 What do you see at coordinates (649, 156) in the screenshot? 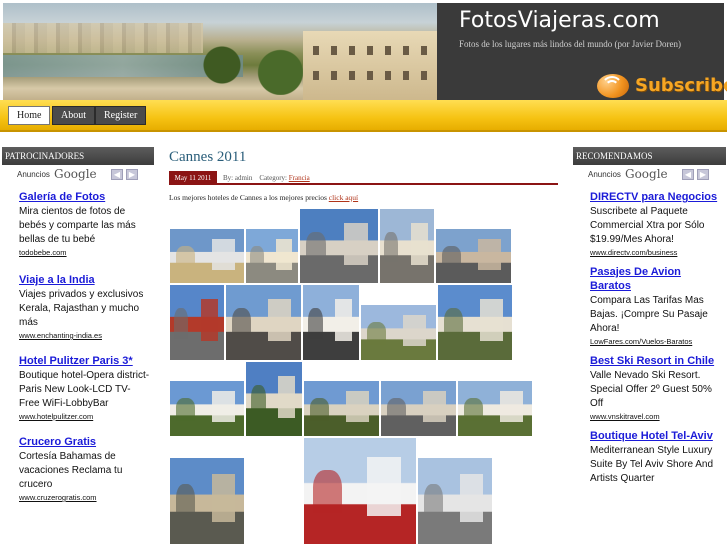
I see `sidebar-title: RECOMENDAMOS` at bounding box center [649, 156].